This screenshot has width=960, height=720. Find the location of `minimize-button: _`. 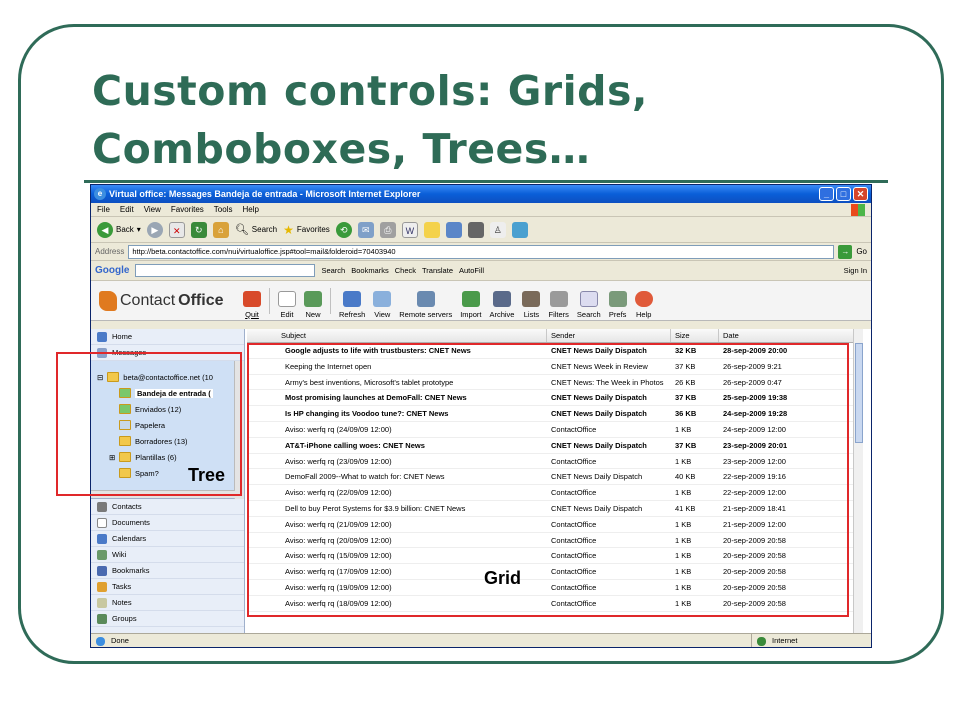

minimize-button: _ is located at coordinates (826, 194).